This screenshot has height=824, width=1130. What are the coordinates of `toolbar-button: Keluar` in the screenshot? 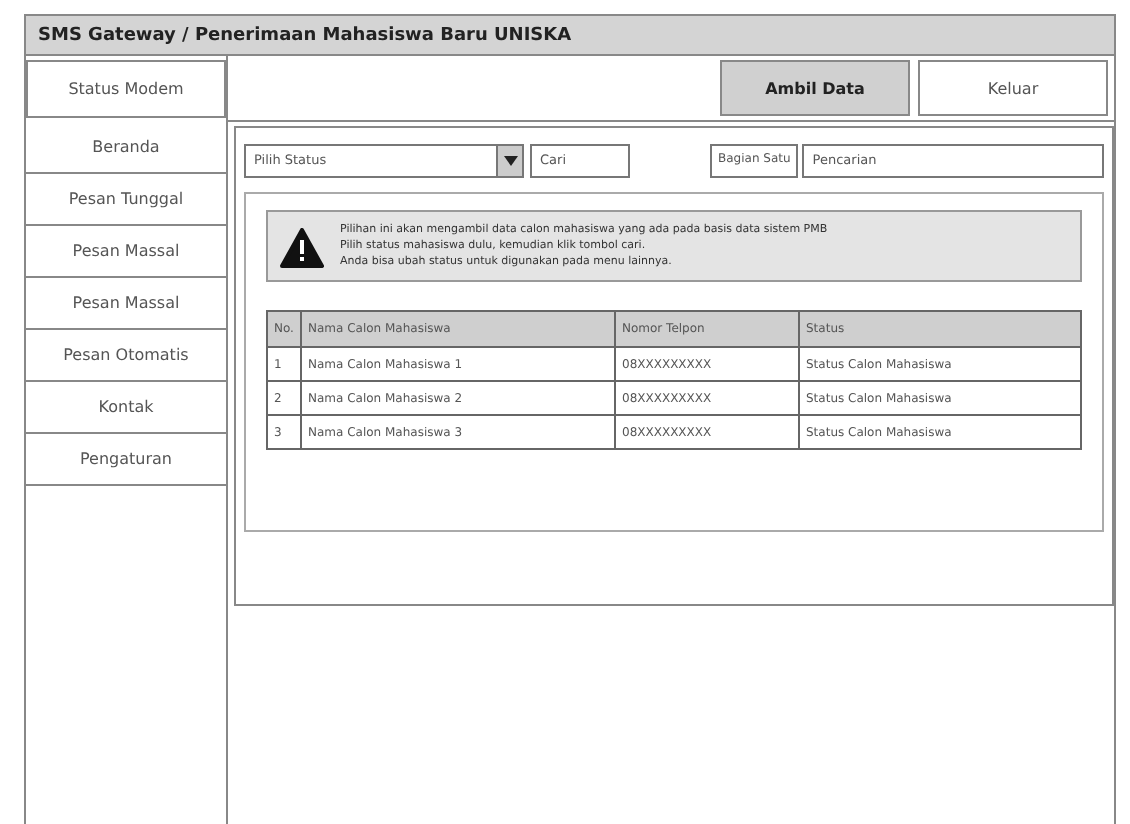 It's located at (1013, 88).